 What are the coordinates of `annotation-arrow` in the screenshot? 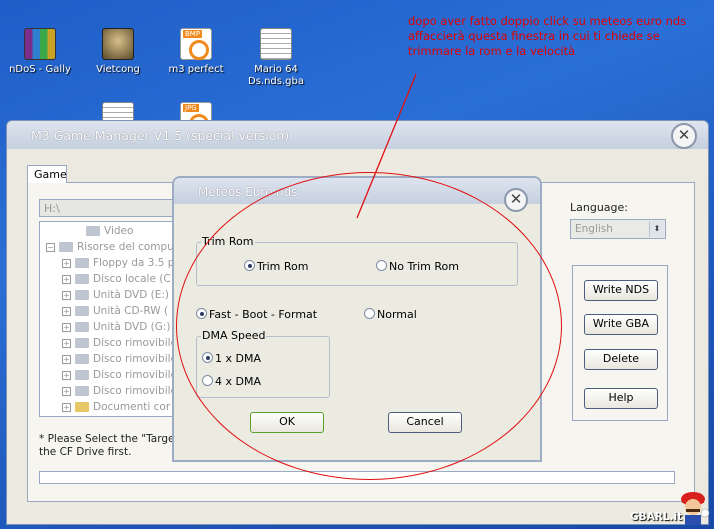 It's located at (386, 146).